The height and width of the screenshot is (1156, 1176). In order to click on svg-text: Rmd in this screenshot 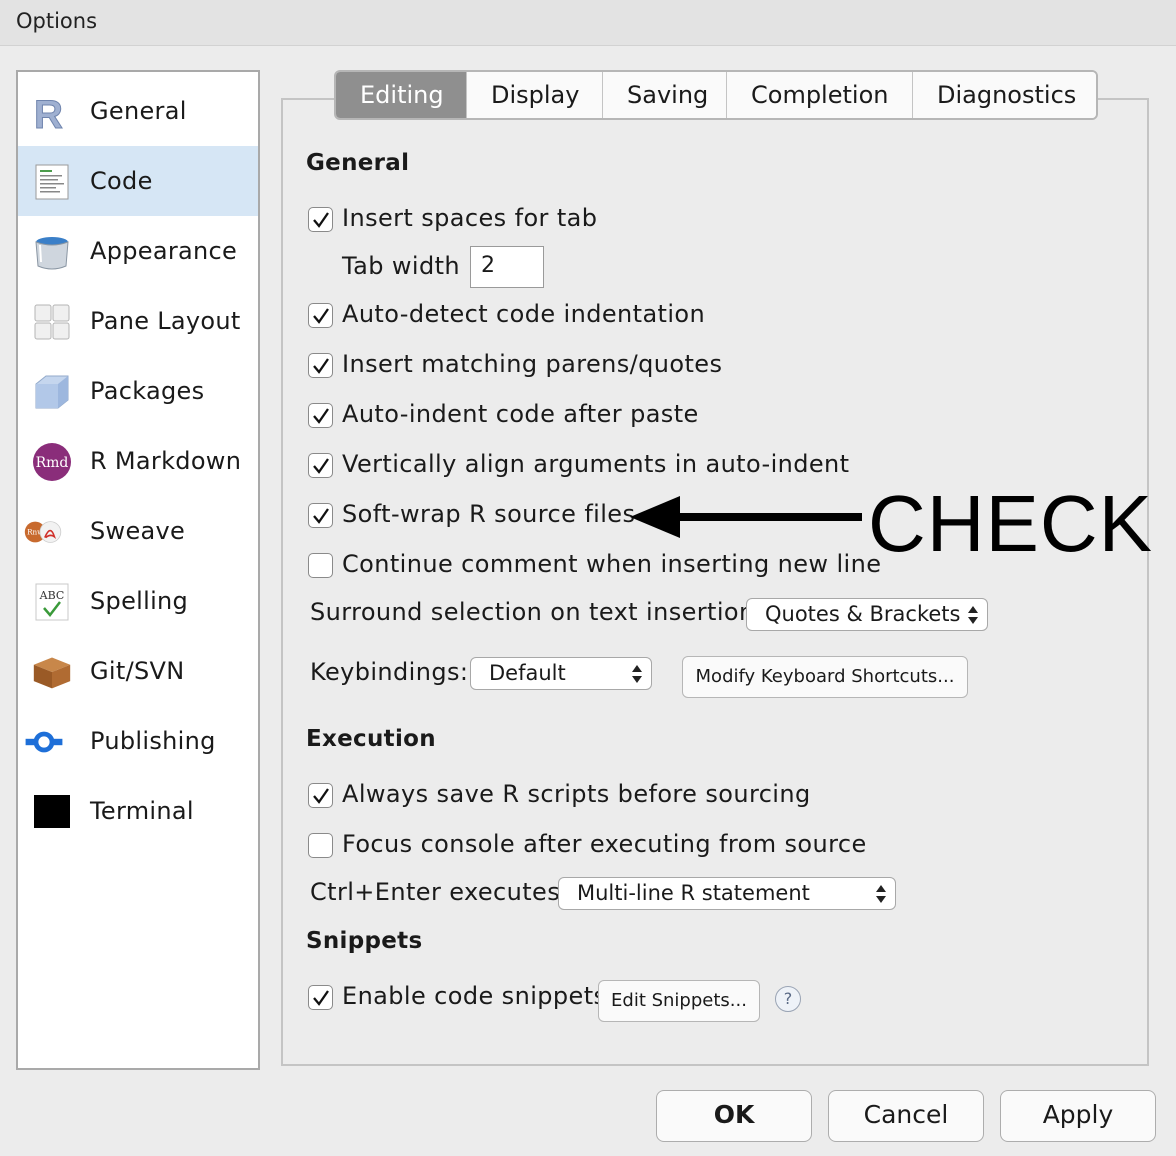, I will do `click(52, 463)`.